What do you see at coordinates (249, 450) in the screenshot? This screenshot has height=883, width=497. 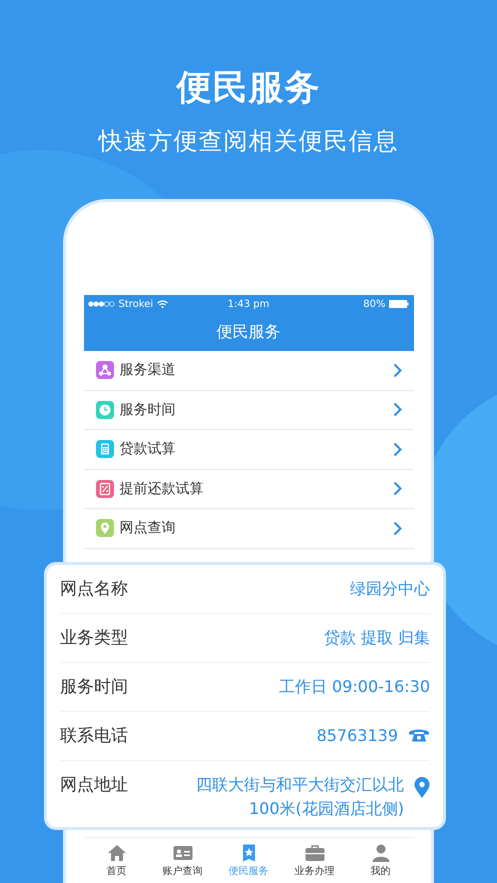 I see `menu-item: 贷款试算` at bounding box center [249, 450].